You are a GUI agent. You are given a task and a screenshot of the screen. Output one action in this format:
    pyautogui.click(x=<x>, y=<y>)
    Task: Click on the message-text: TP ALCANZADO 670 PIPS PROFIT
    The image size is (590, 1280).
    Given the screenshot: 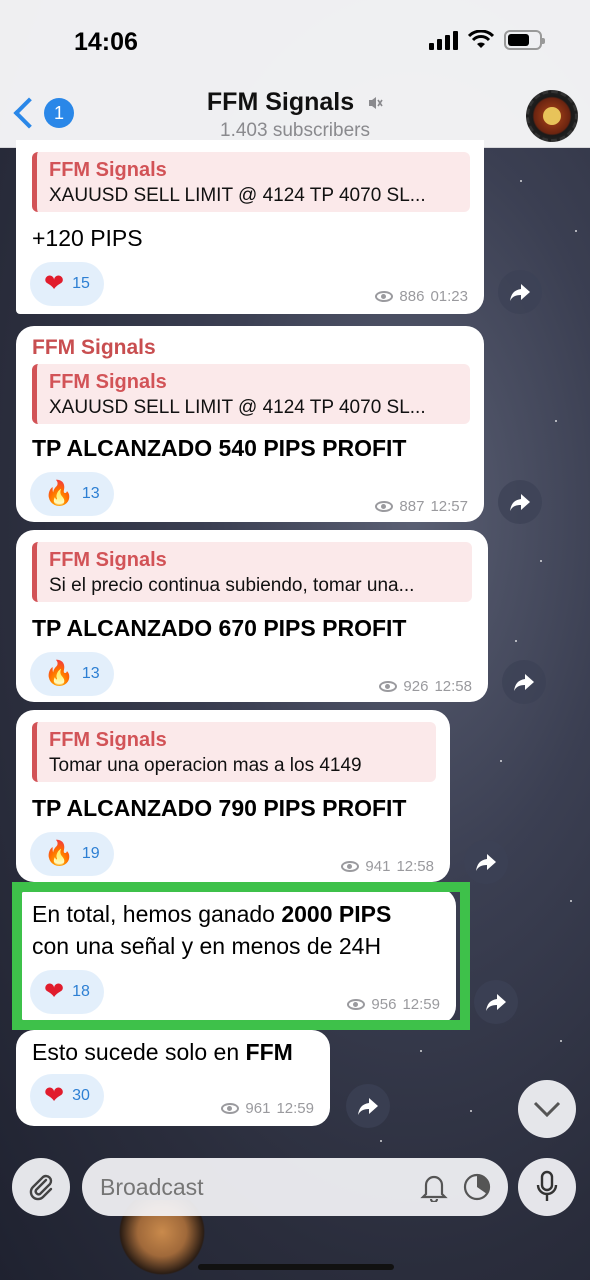 What is the action you would take?
    pyautogui.click(x=219, y=628)
    